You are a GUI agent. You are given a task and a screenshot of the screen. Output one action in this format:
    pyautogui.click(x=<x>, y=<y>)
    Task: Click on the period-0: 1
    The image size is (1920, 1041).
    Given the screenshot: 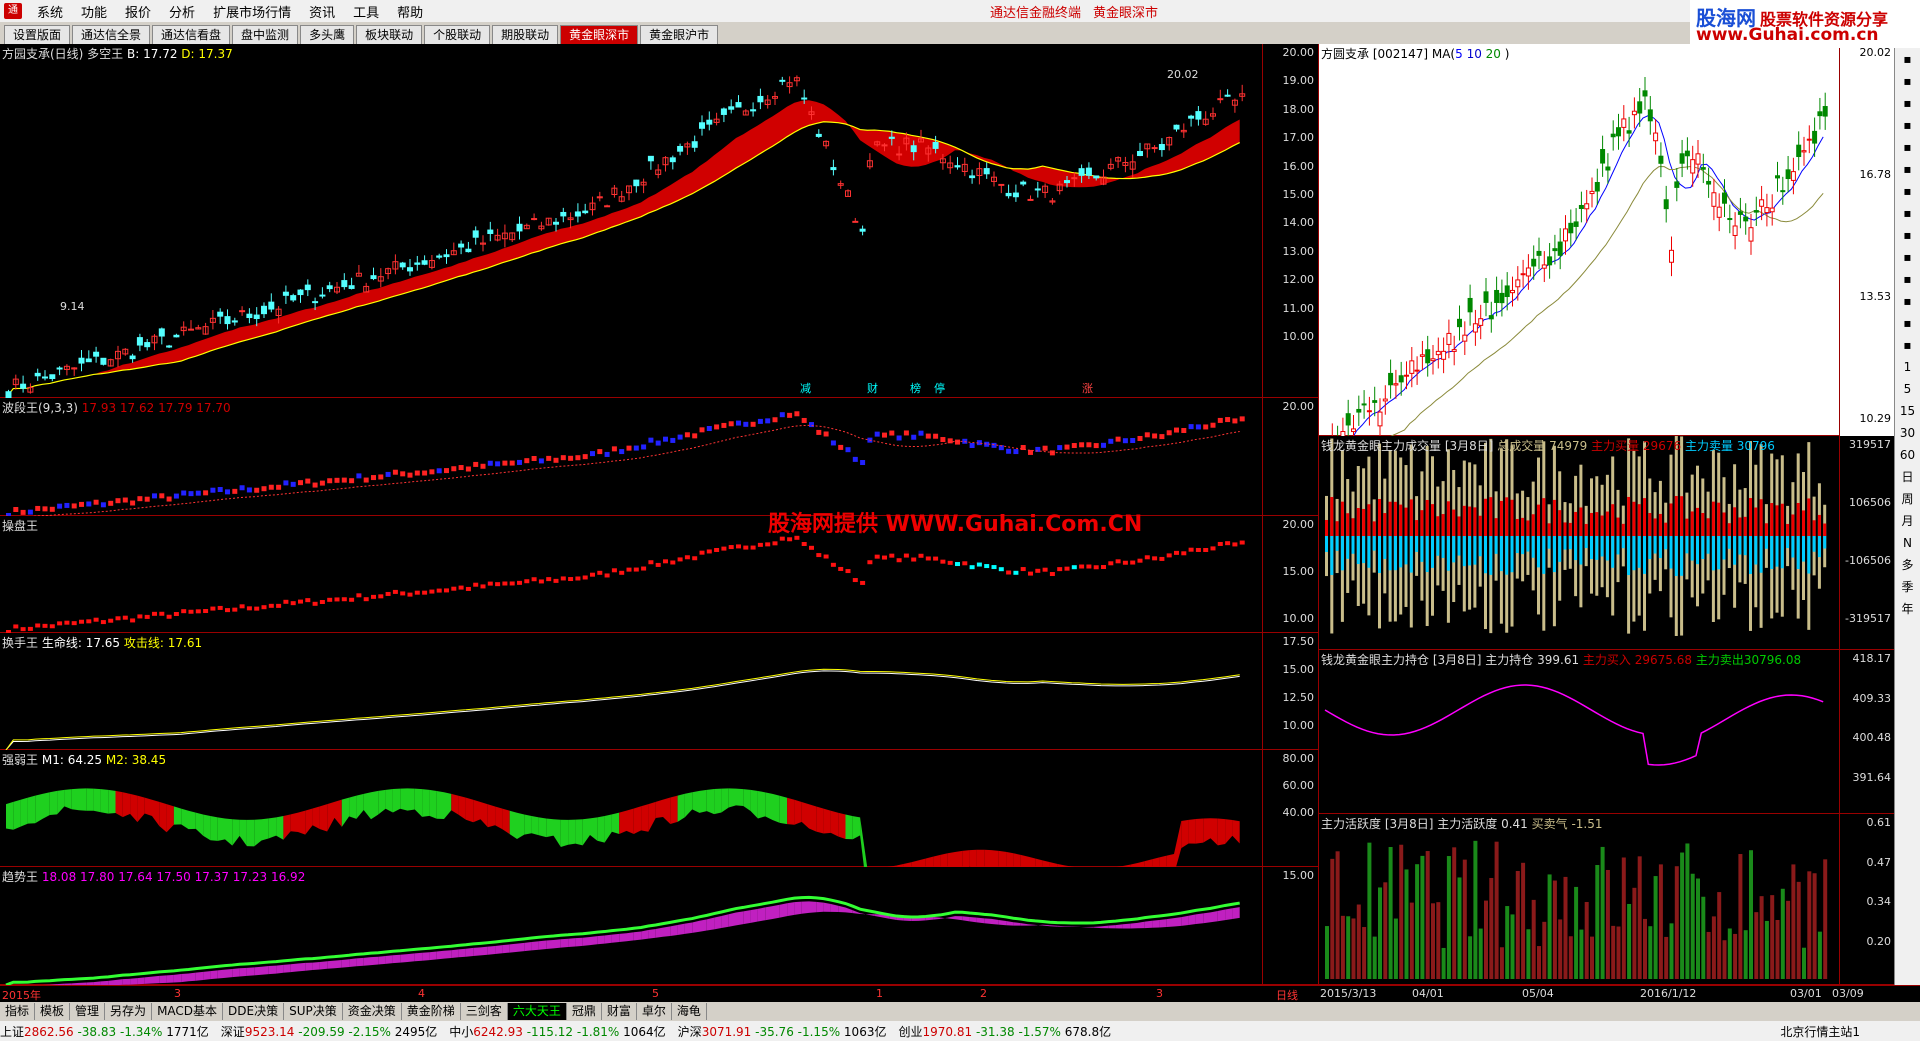 What is the action you would take?
    pyautogui.click(x=1907, y=367)
    